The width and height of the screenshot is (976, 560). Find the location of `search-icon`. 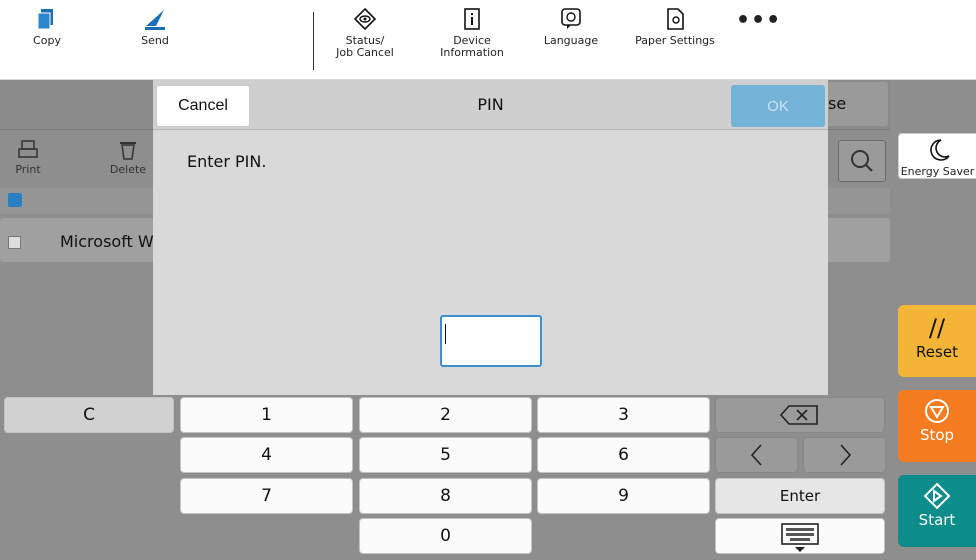

search-icon is located at coordinates (862, 161).